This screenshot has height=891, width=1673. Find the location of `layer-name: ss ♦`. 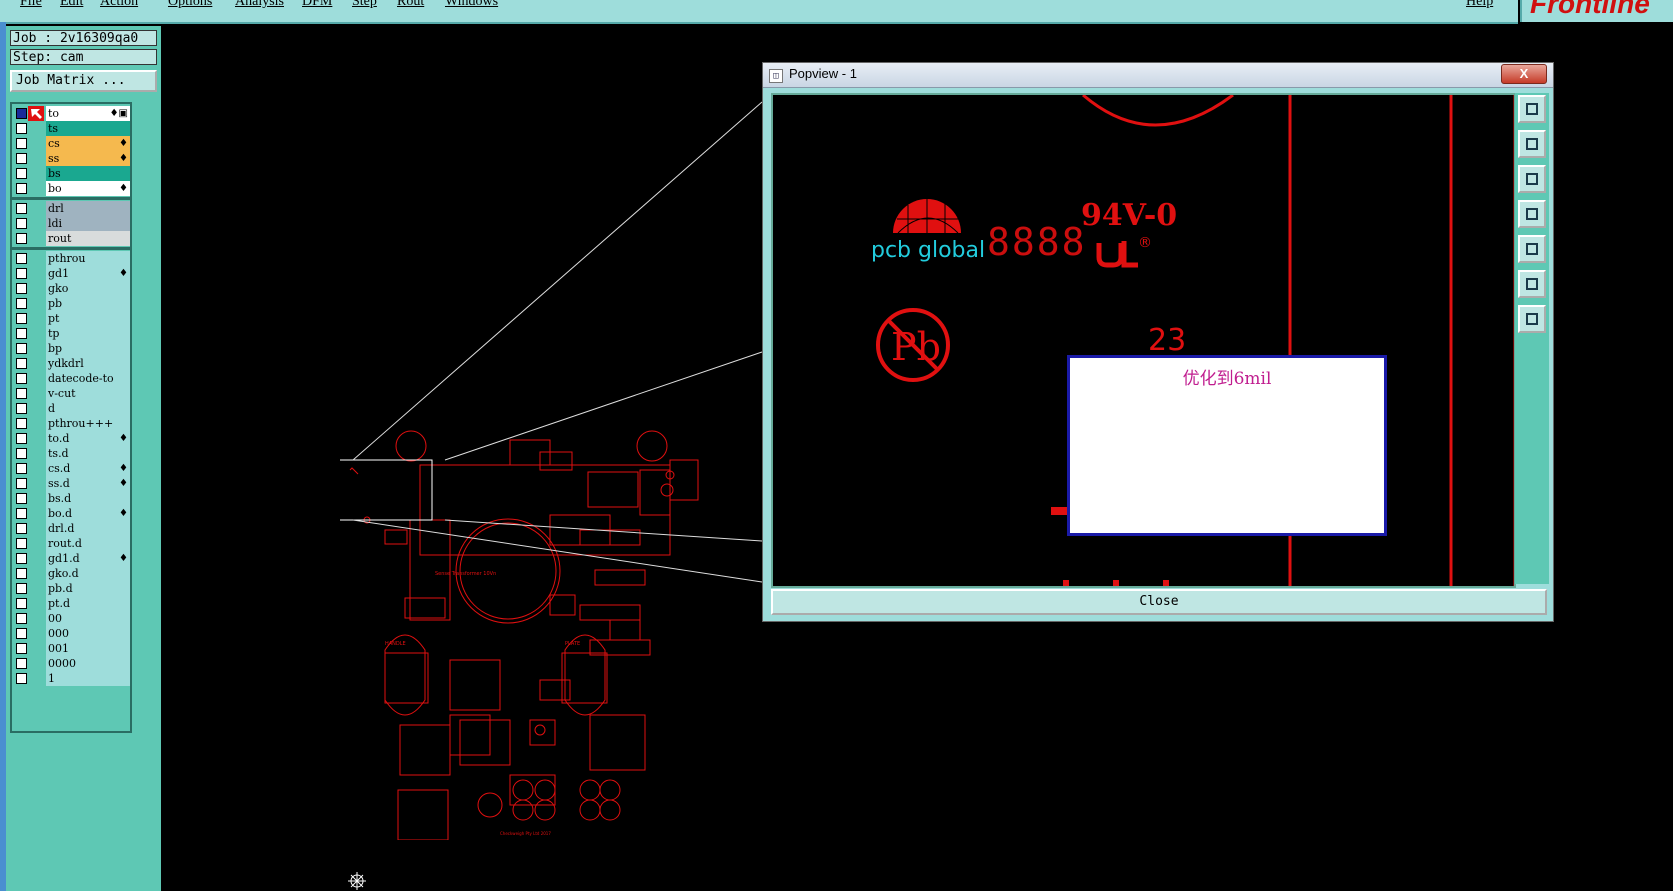

layer-name: ss ♦ is located at coordinates (88, 158).